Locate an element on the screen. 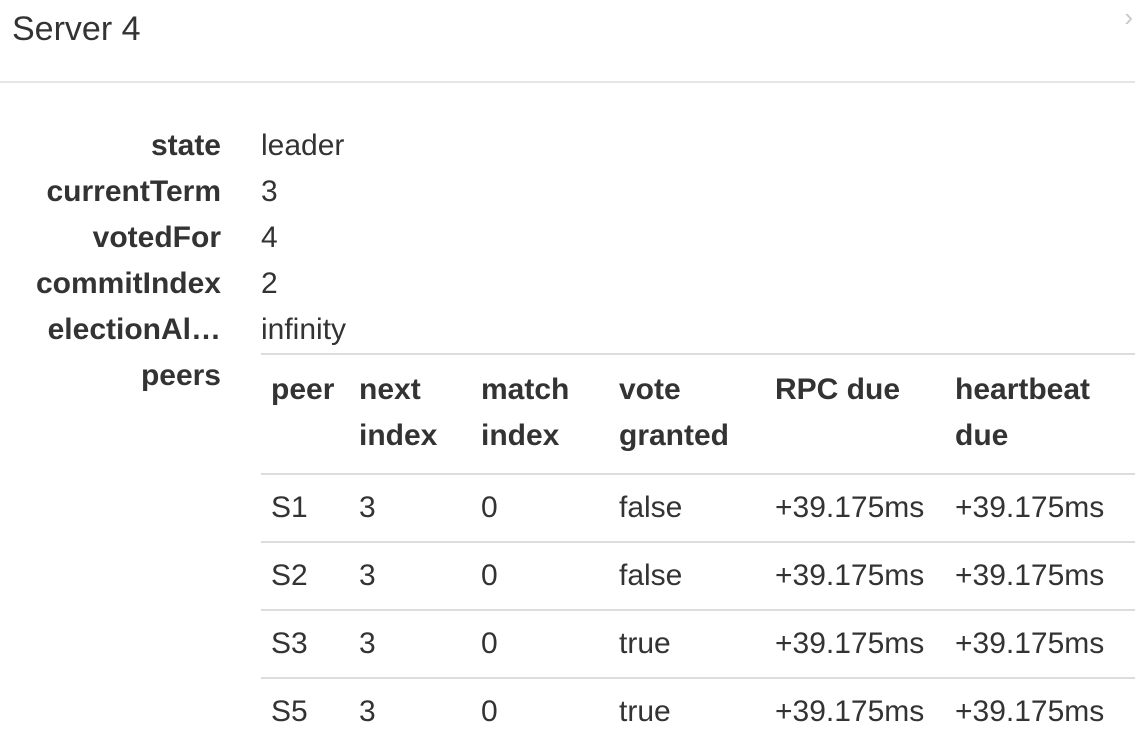 The height and width of the screenshot is (729, 1135). cell-peer: S3 is located at coordinates (305, 644).